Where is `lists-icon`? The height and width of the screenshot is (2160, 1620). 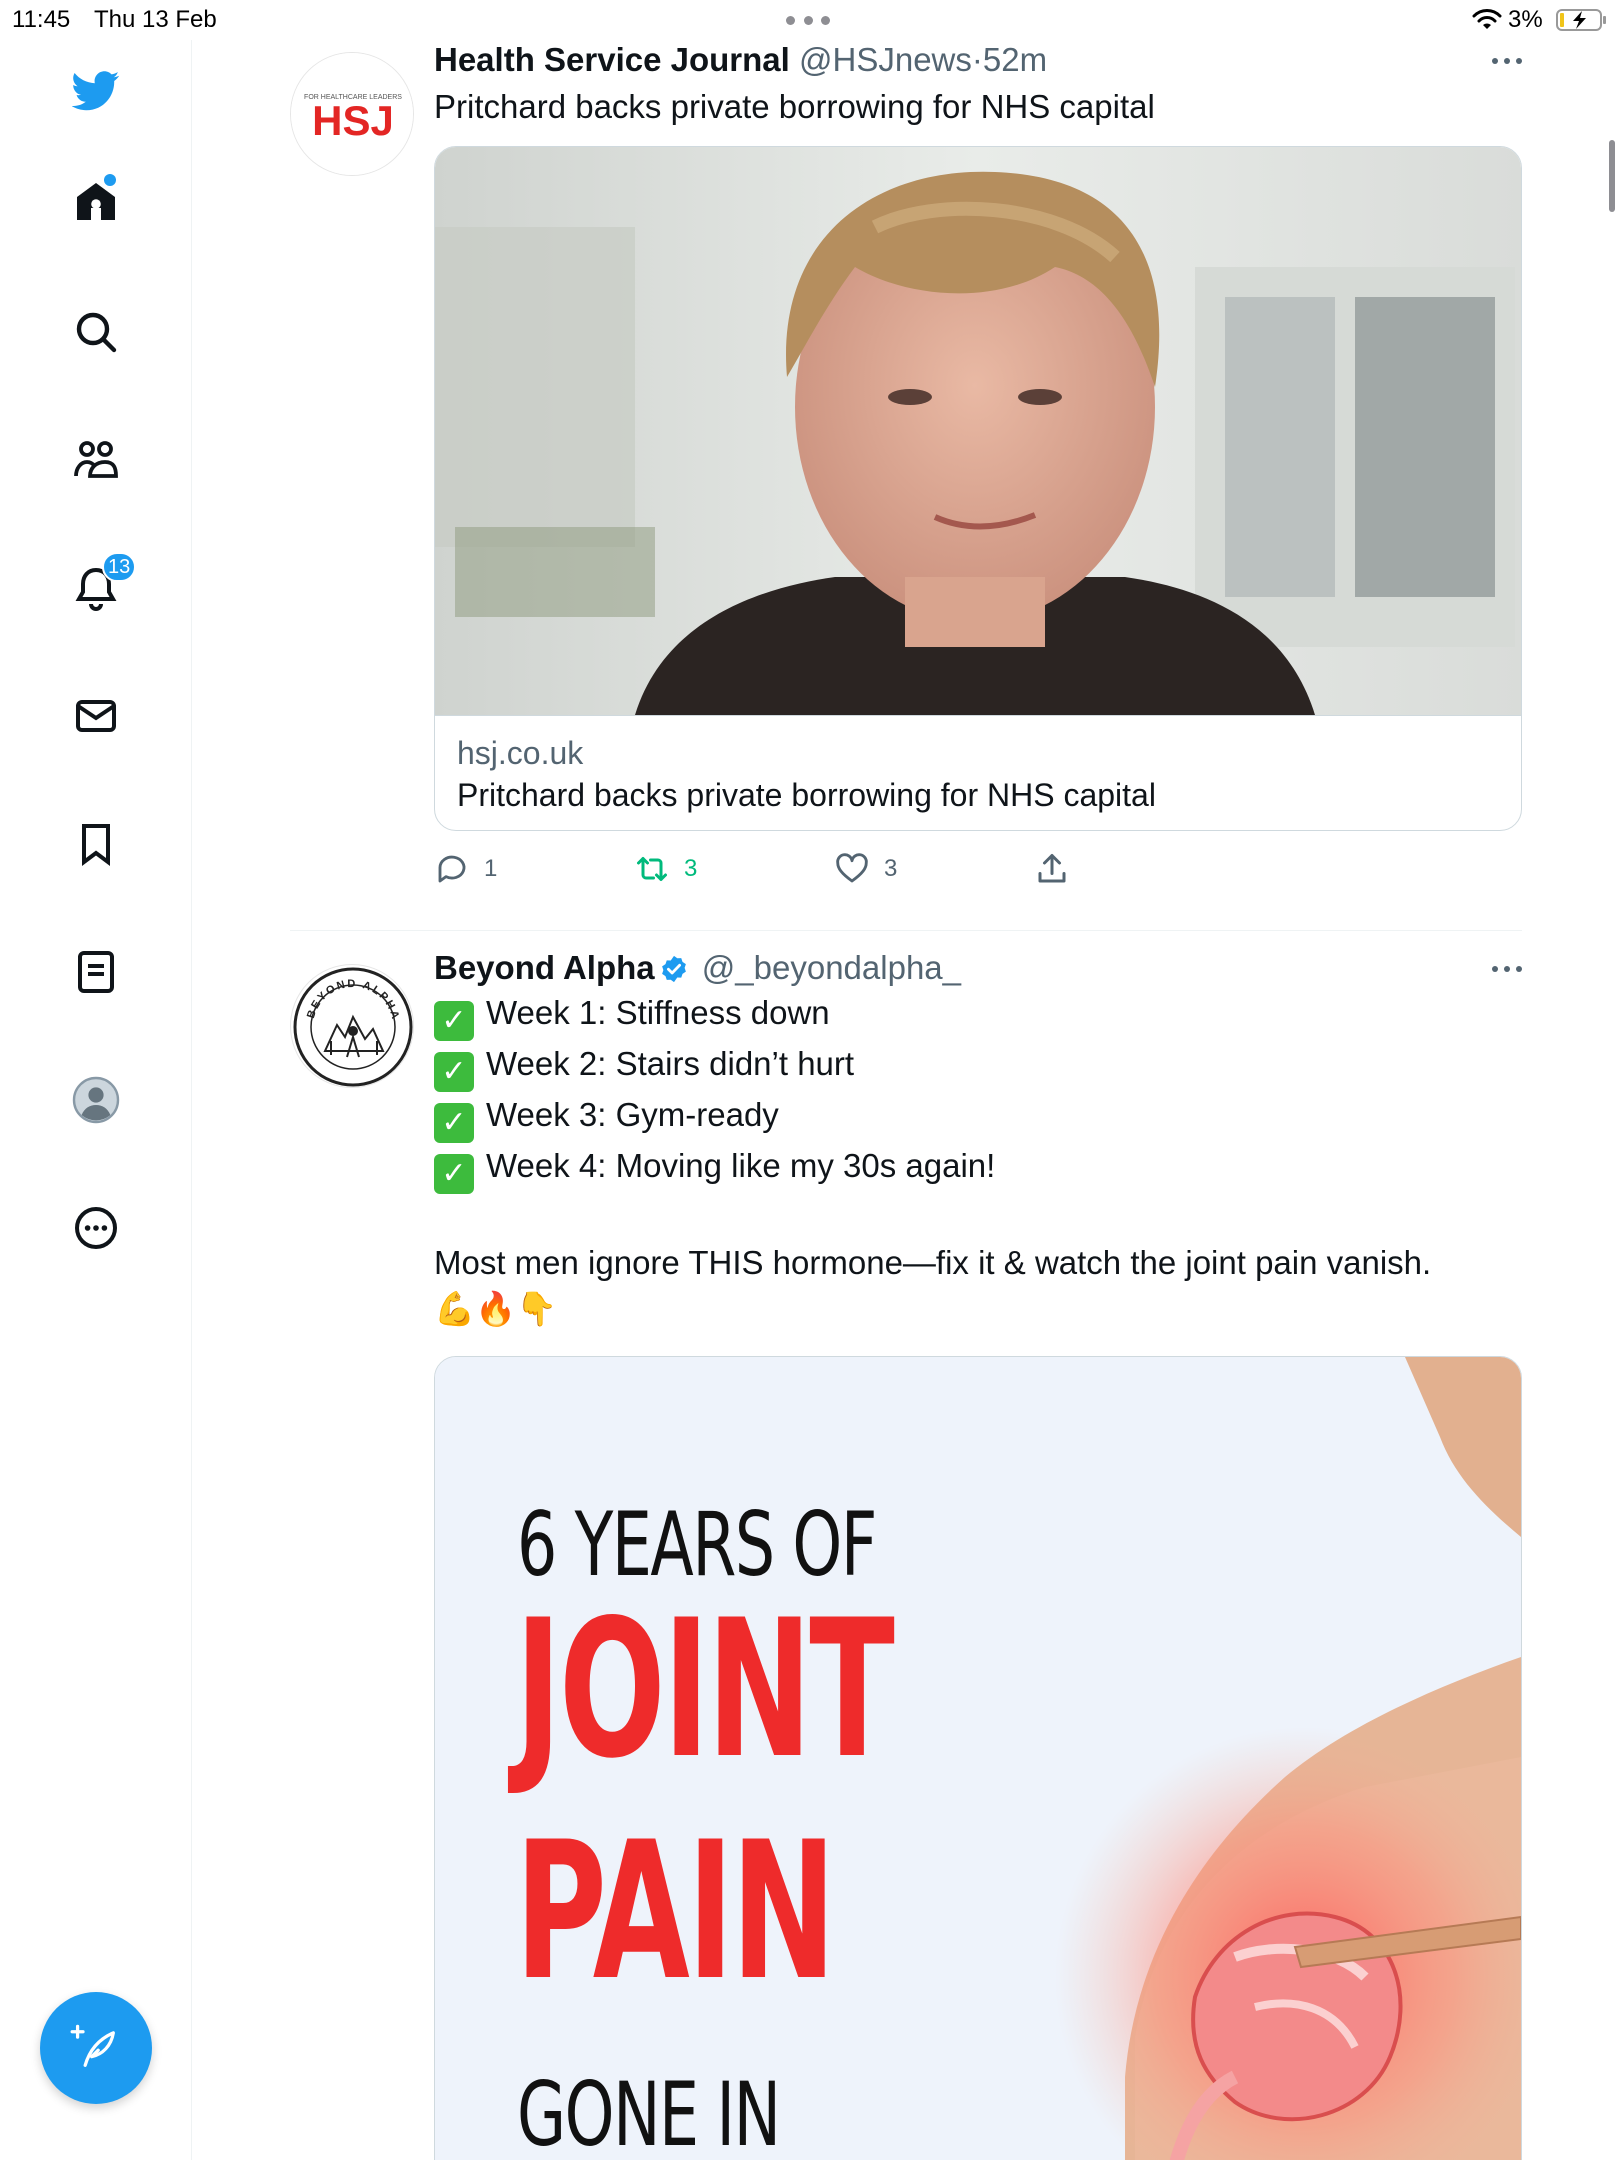
lists-icon is located at coordinates (96, 972).